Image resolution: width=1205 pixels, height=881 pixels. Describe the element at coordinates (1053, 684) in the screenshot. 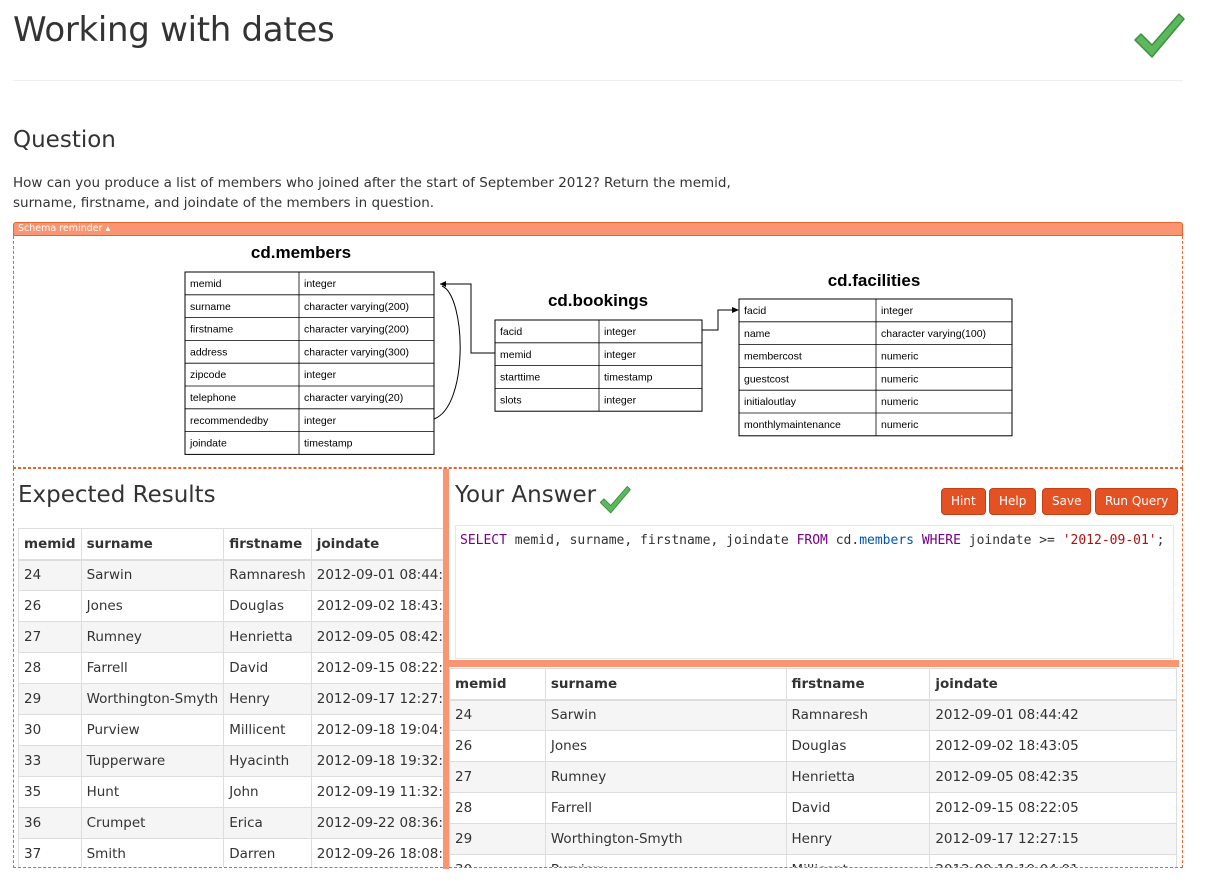

I see `column-header-joindate: joindate` at that location.